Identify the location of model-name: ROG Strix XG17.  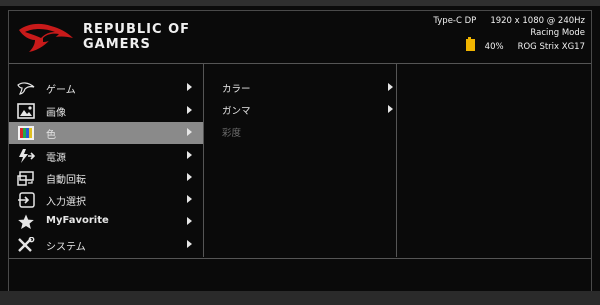
(551, 47).